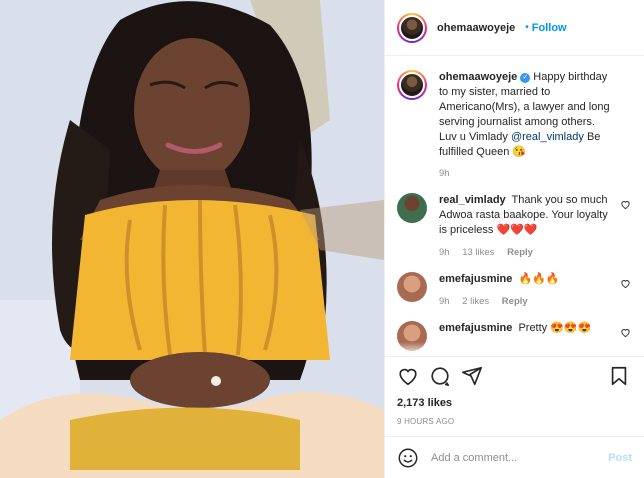  Describe the element at coordinates (408, 458) in the screenshot. I see `emoji-icon` at that location.